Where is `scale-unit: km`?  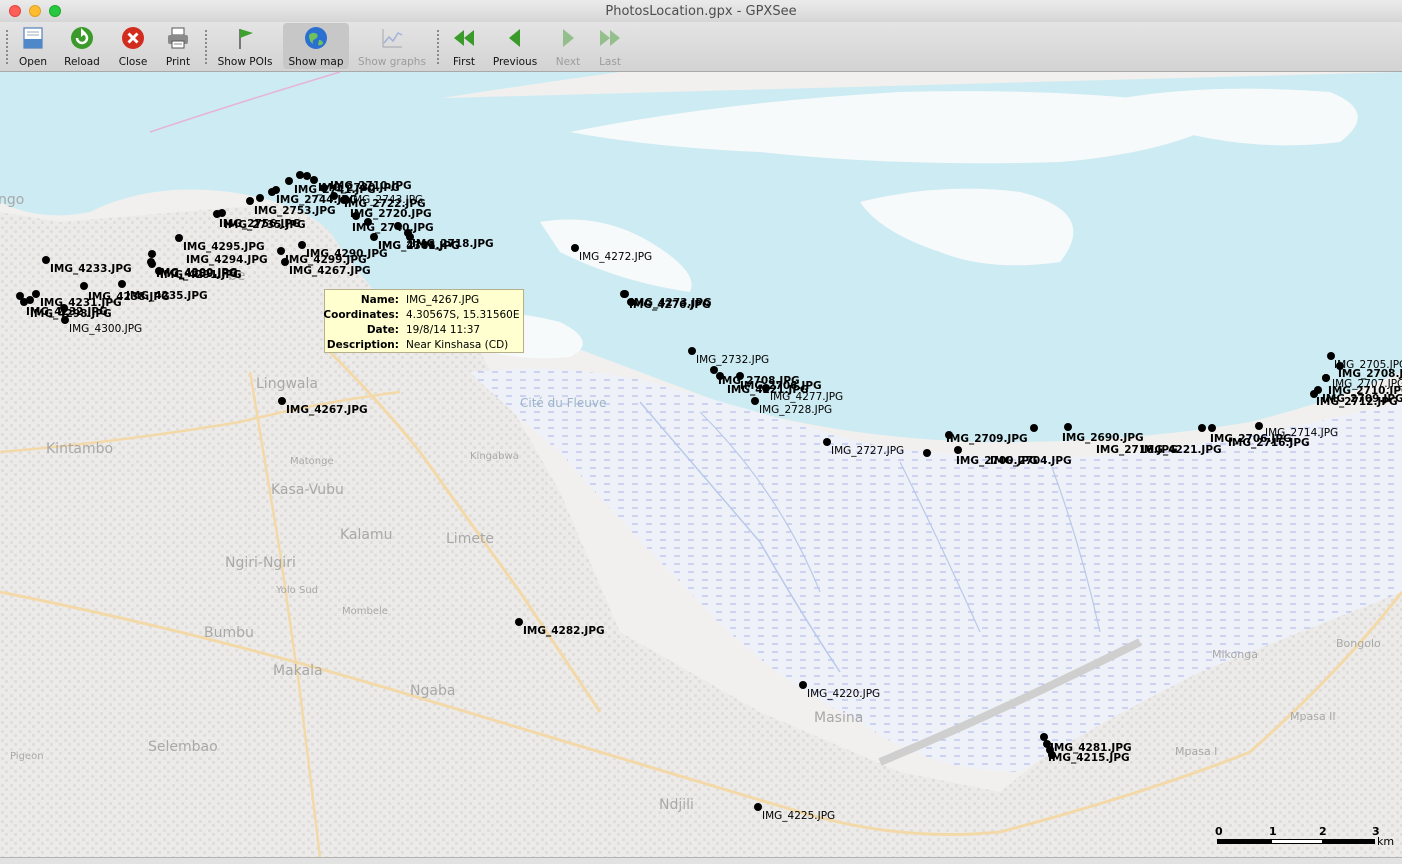
scale-unit: km is located at coordinates (1386, 841).